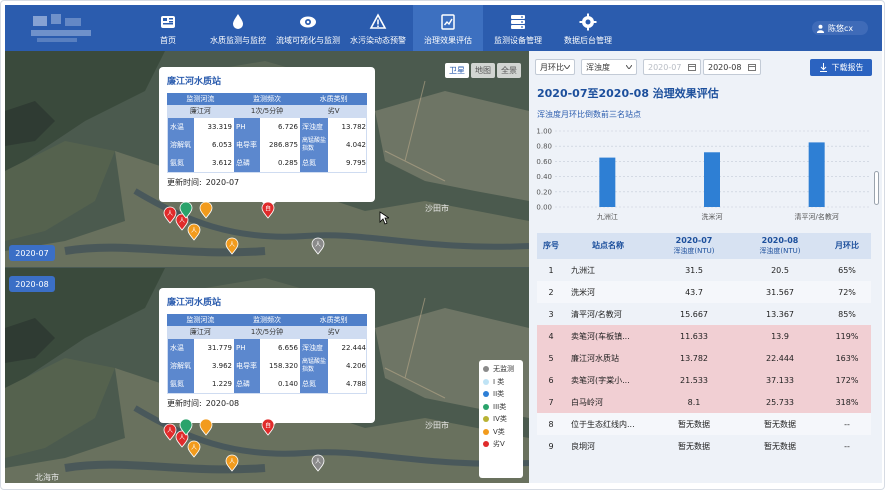 This screenshot has width=885, height=490. I want to click on cell-ratio: 65%, so click(847, 270).